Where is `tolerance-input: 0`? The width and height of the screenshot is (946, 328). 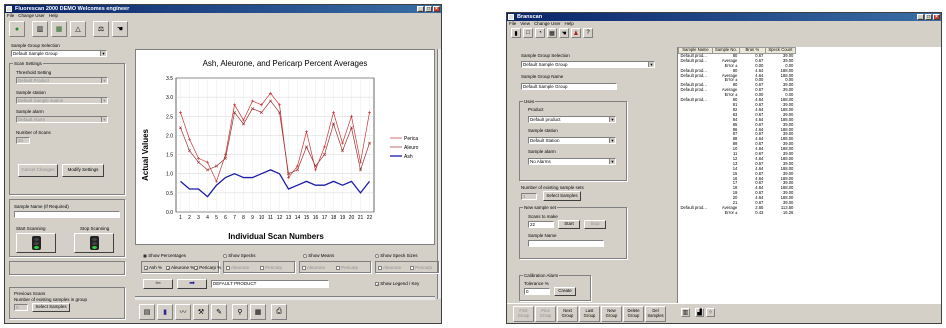 tolerance-input: 0 is located at coordinates (537, 291).